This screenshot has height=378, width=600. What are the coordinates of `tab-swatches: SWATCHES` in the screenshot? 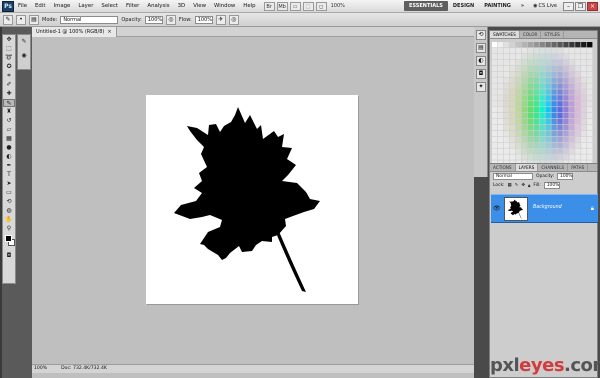 It's located at (505, 34).